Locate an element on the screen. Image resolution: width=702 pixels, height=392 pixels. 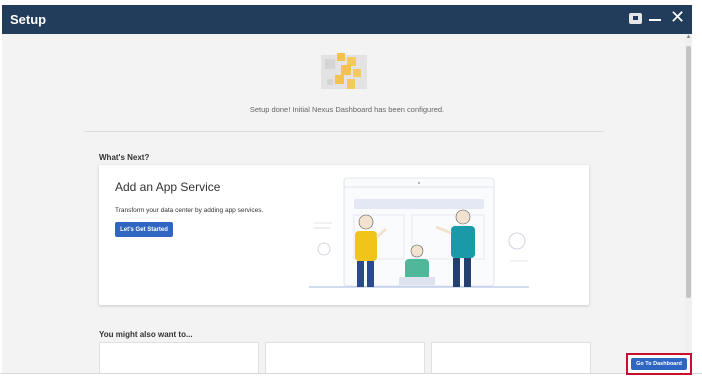
map-illustration-icon is located at coordinates (344, 71).